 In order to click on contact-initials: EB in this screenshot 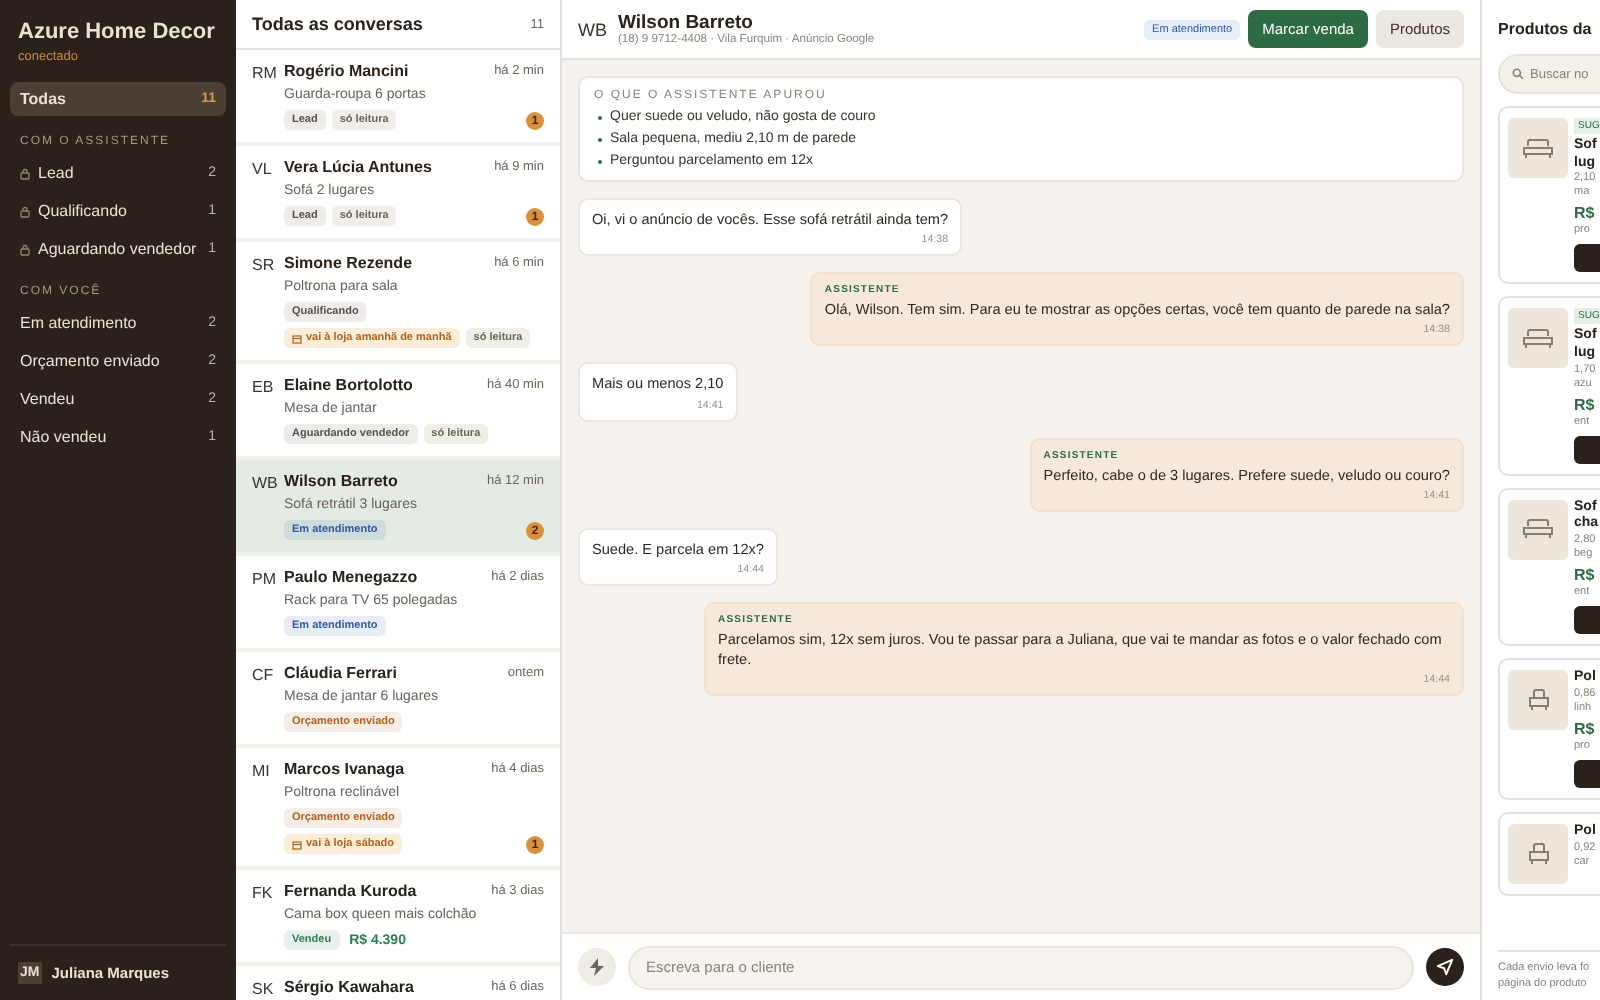, I will do `click(264, 388)`.